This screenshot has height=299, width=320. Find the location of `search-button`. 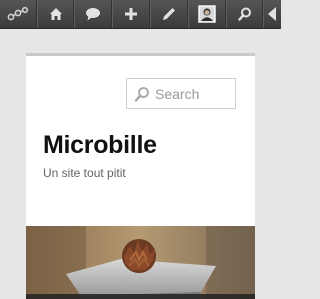

search-button is located at coordinates (244, 14).